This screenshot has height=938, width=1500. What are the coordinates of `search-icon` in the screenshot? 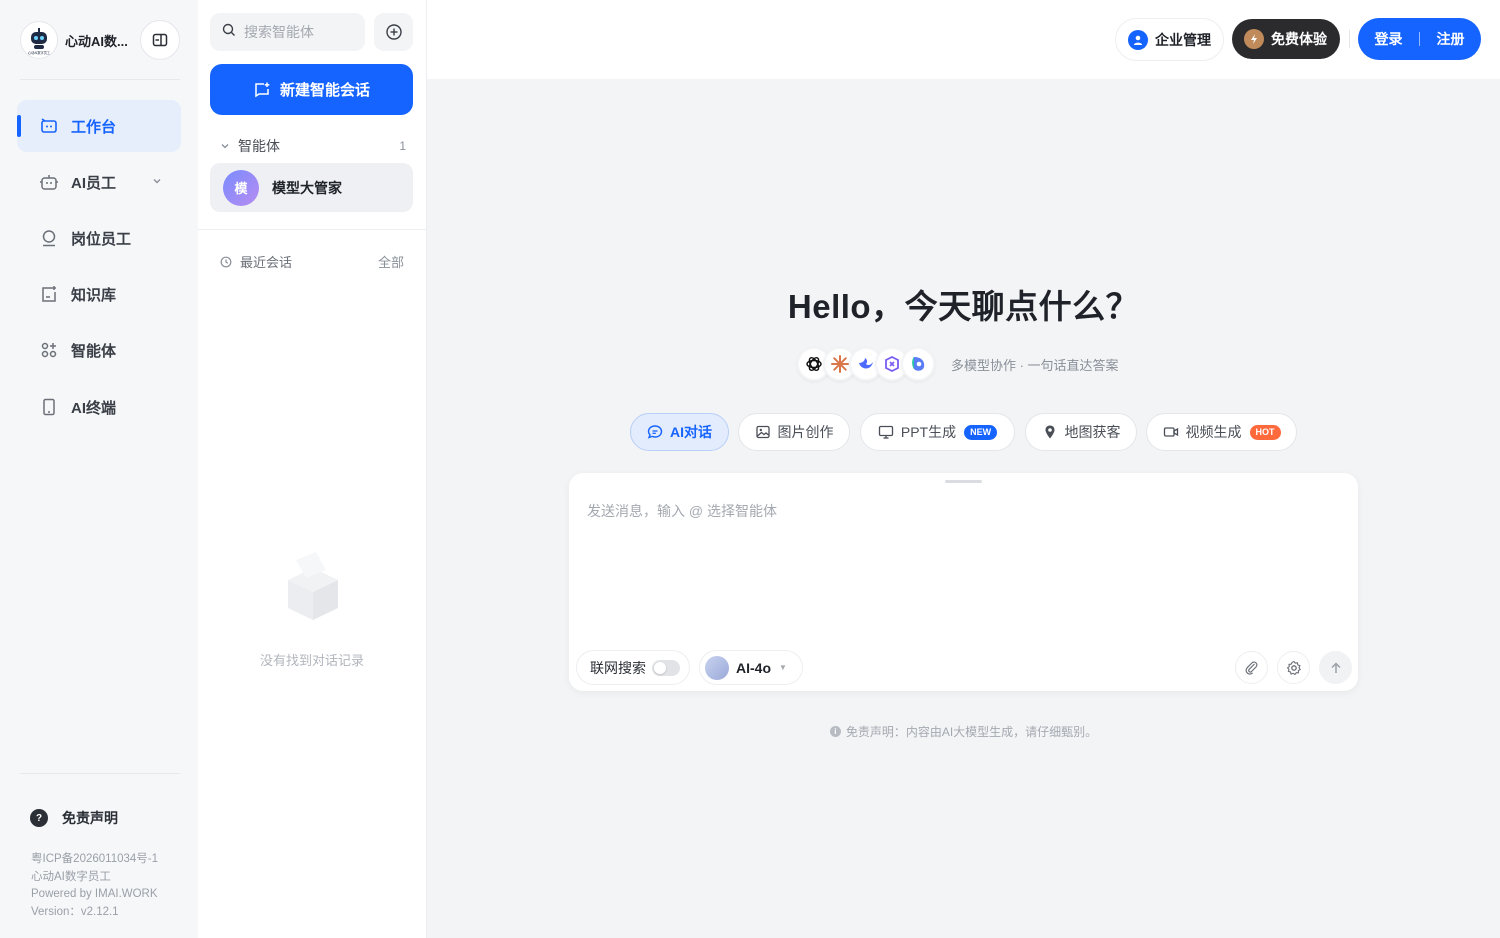 It's located at (229, 32).